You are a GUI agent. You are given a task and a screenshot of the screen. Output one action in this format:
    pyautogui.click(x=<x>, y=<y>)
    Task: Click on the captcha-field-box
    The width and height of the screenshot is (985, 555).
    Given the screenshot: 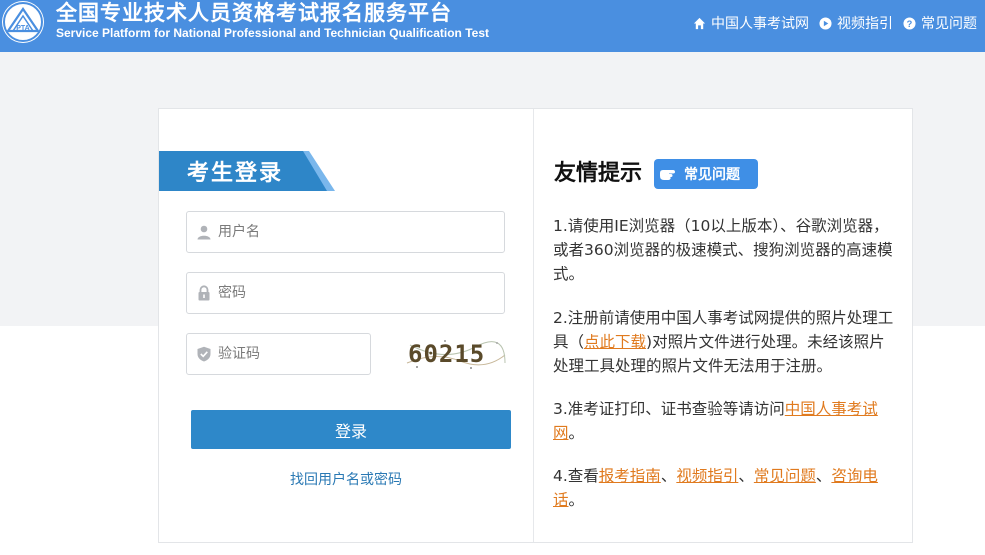 What is the action you would take?
    pyautogui.click(x=278, y=354)
    